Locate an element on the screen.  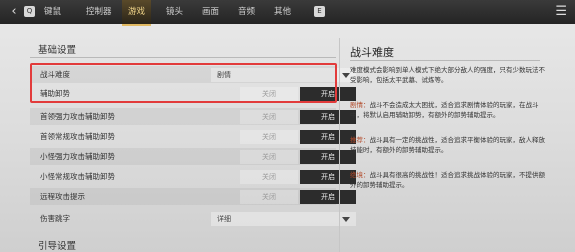
back-arrow-icon: ‹ is located at coordinates (14, 12).